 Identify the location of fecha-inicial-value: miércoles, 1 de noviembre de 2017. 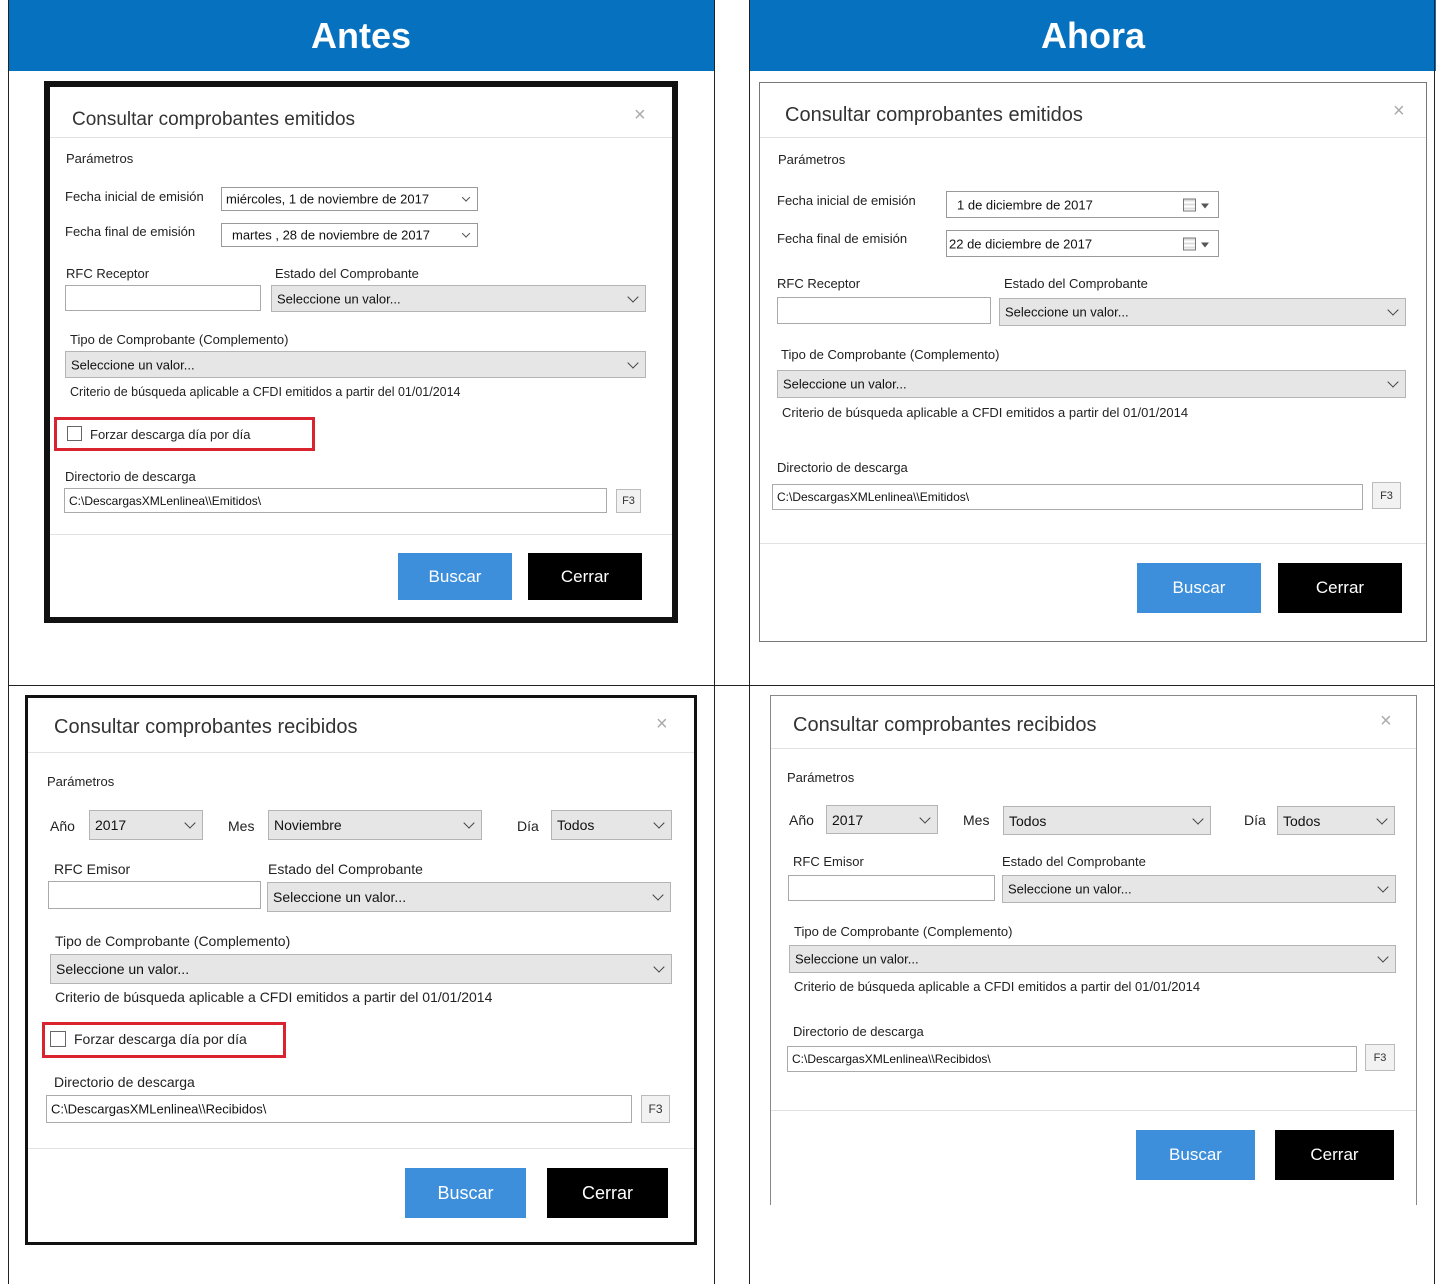
(328, 199).